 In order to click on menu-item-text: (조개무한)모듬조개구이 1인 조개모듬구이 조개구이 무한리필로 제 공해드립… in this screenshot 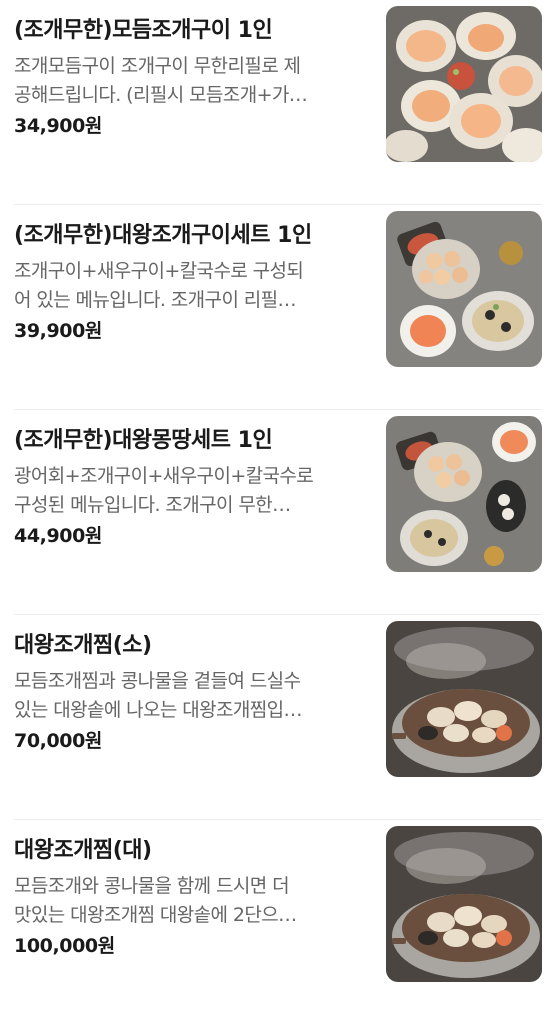, I will do `click(186, 78)`.